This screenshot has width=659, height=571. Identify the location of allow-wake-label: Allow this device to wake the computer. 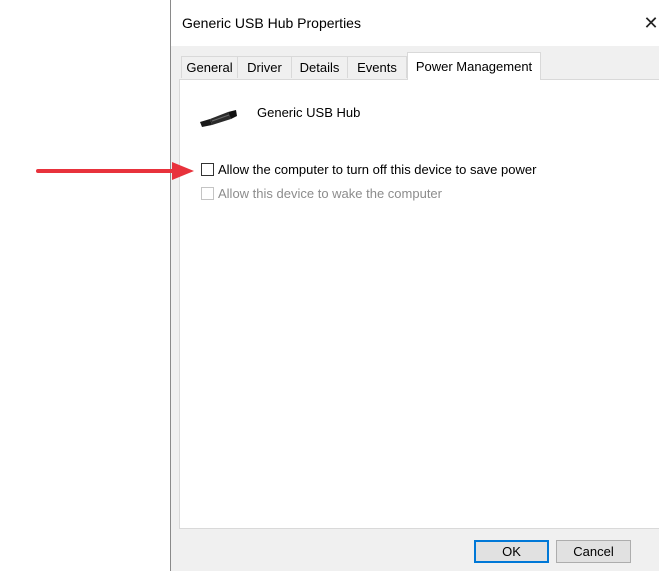
(330, 193).